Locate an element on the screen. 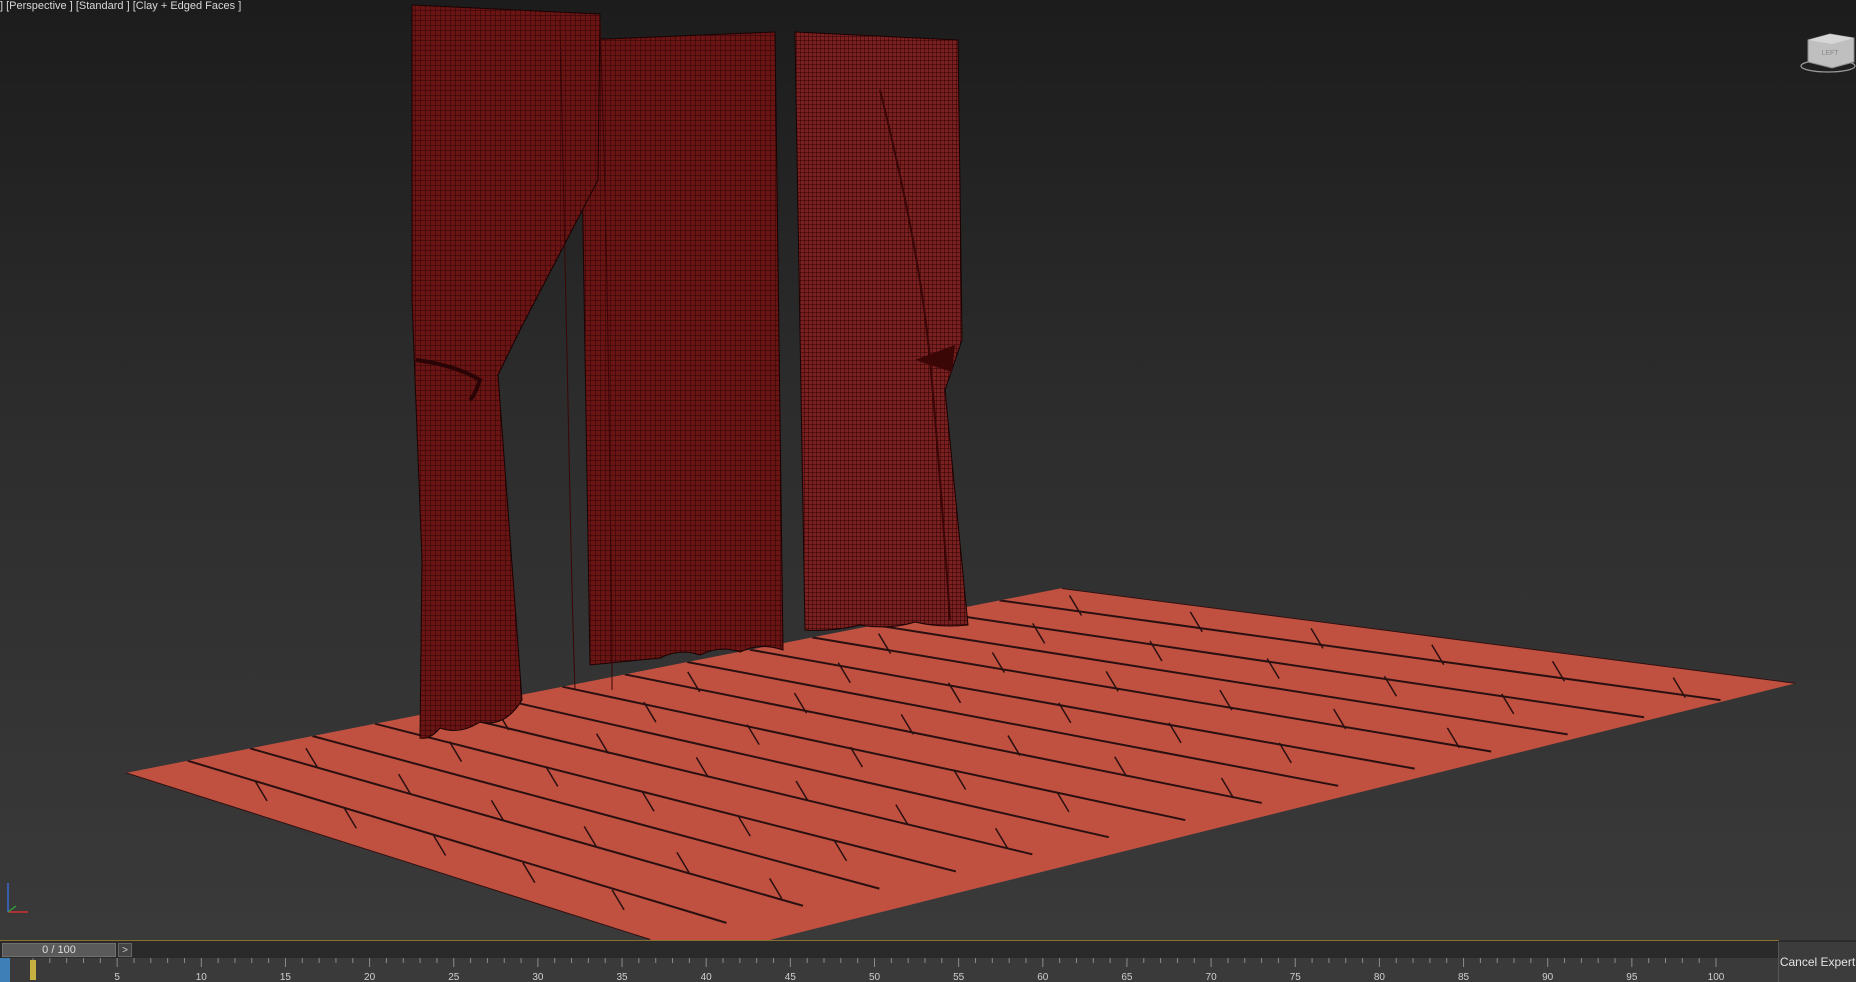 Image resolution: width=1856 pixels, height=982 pixels. current-frame-marker is located at coordinates (33, 970).